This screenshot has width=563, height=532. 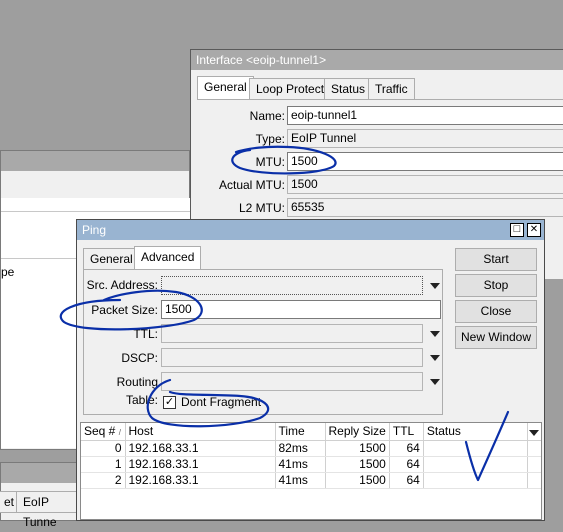 What do you see at coordinates (103, 464) in the screenshot?
I see `cell-seq: 1` at bounding box center [103, 464].